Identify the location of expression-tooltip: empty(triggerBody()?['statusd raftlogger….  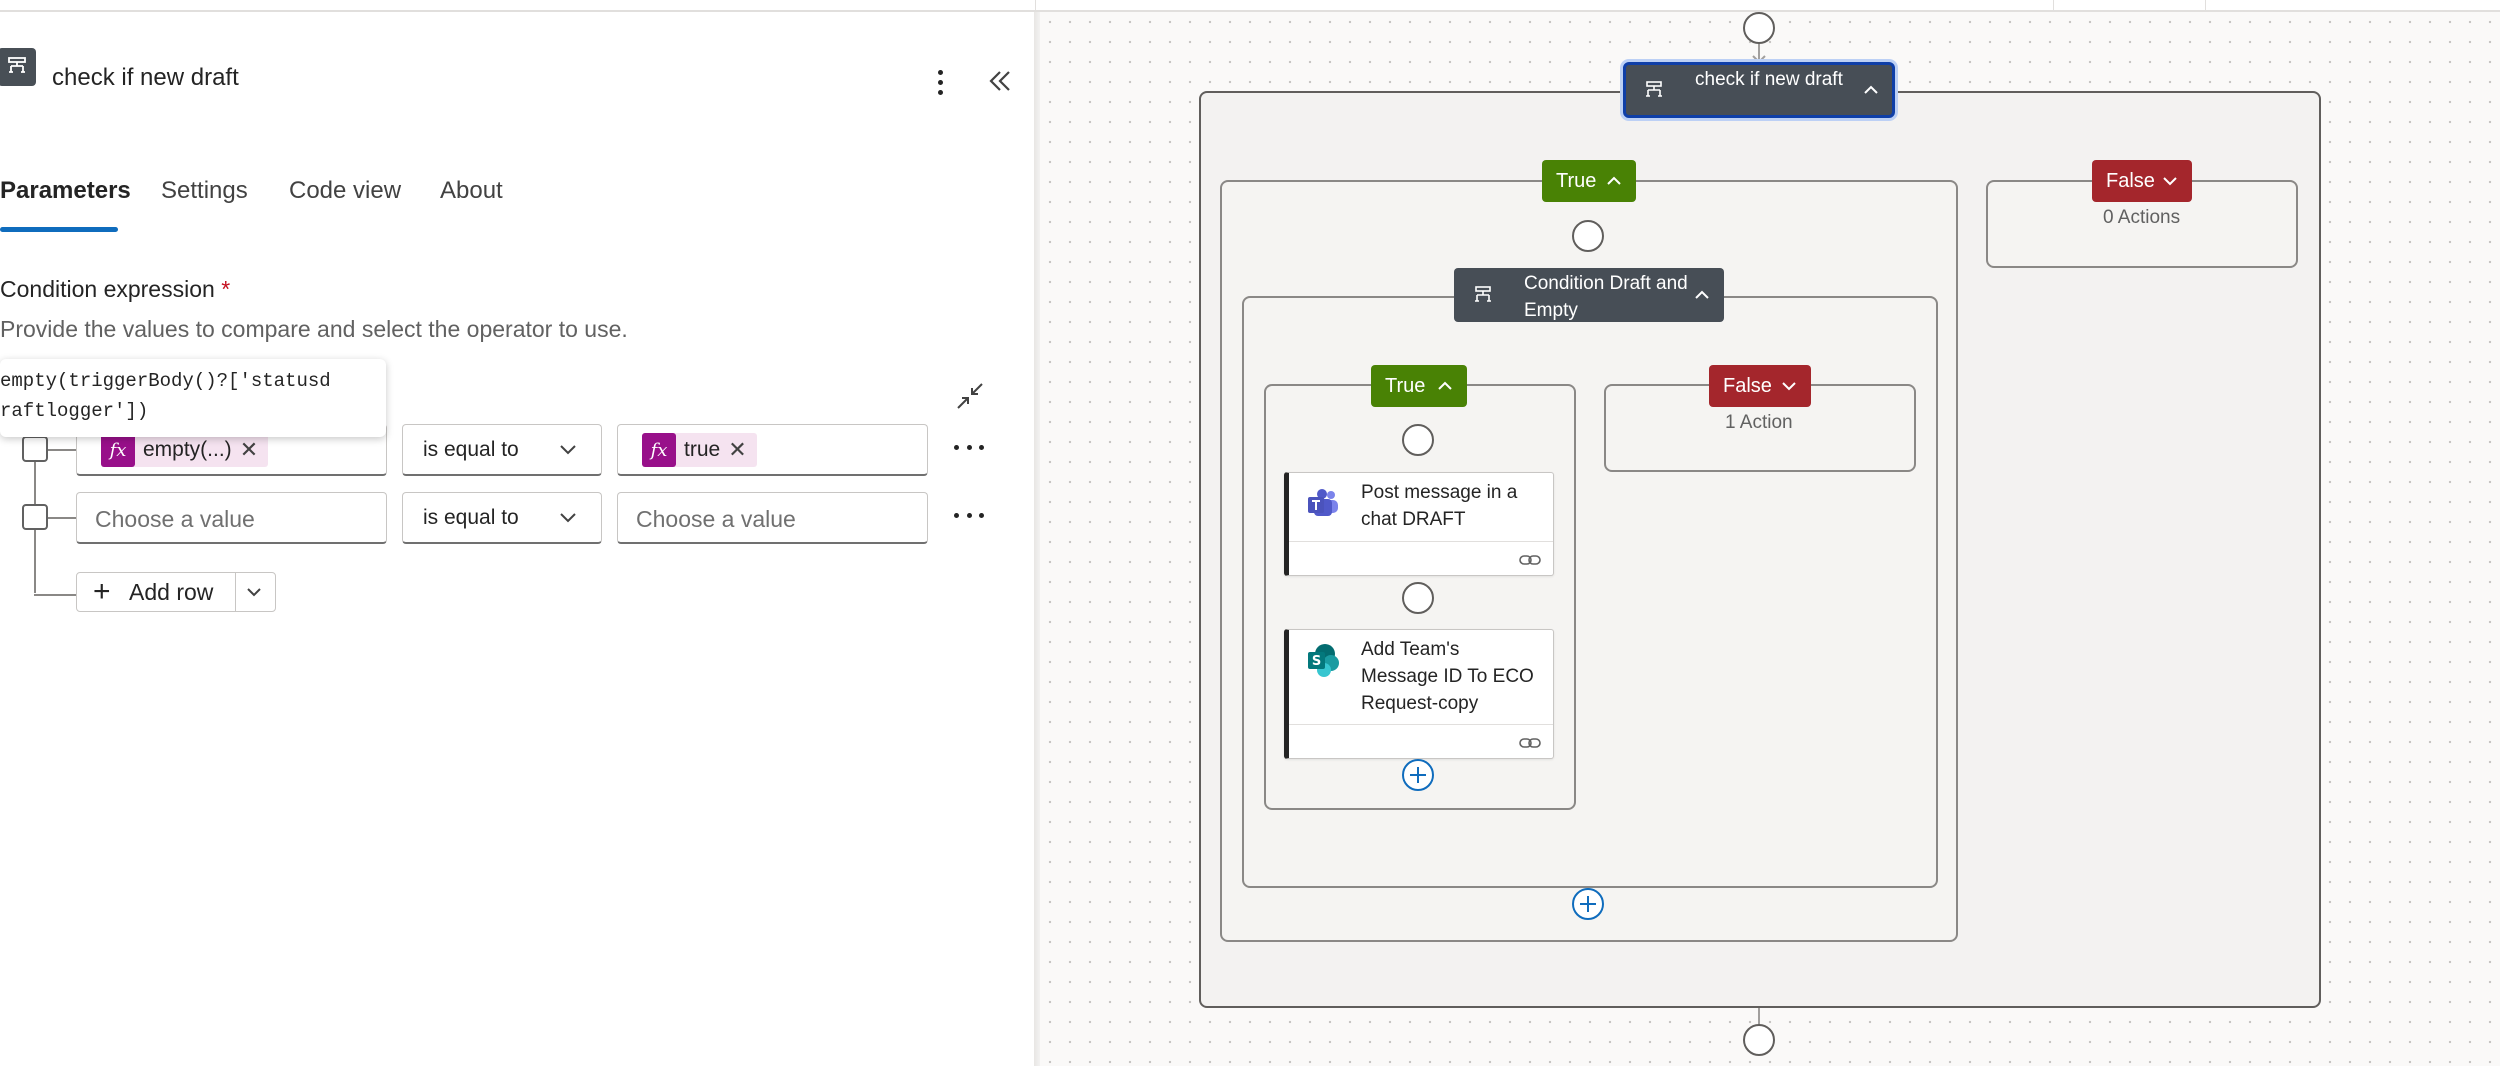
(193, 398).